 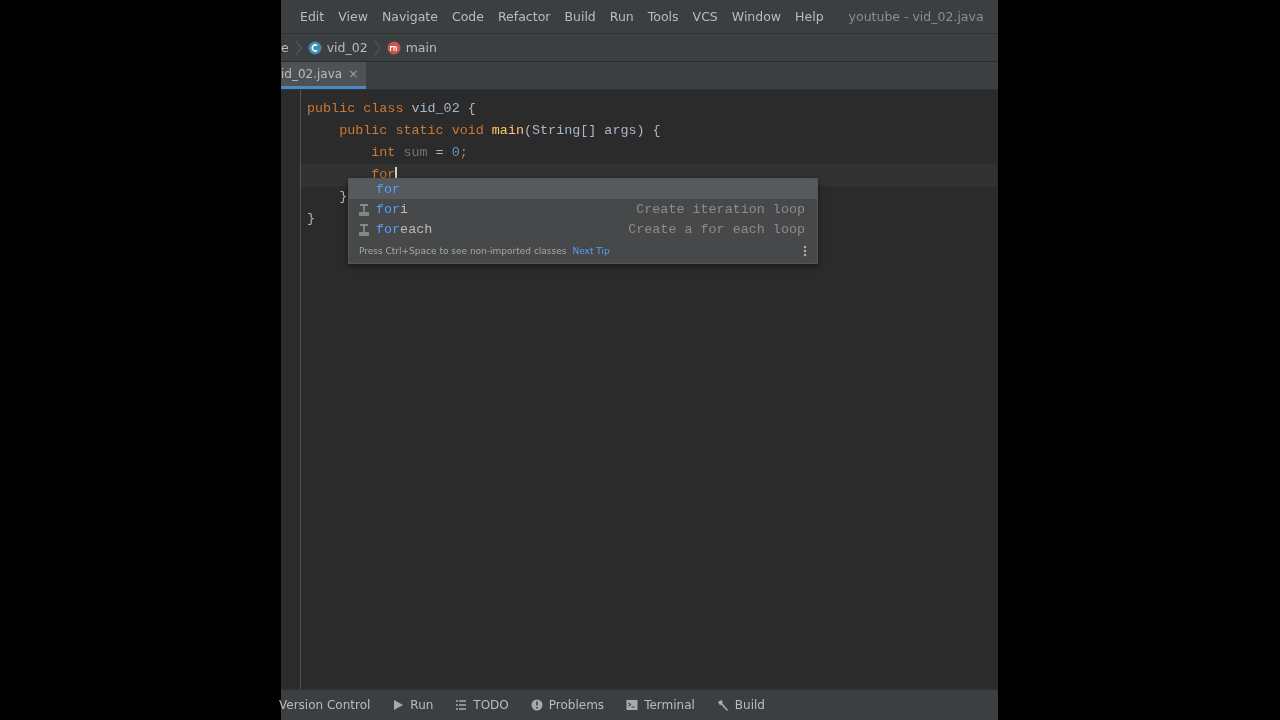 What do you see at coordinates (404, 229) in the screenshot?
I see `completion-label: foreach` at bounding box center [404, 229].